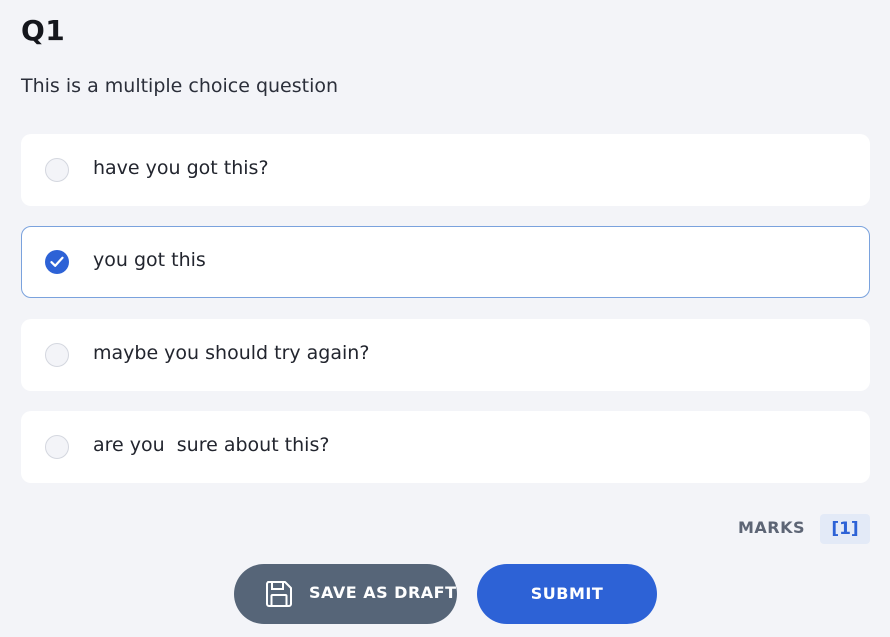 The width and height of the screenshot is (890, 637). I want to click on answer-option-3: maybe you should try again?, so click(445, 355).